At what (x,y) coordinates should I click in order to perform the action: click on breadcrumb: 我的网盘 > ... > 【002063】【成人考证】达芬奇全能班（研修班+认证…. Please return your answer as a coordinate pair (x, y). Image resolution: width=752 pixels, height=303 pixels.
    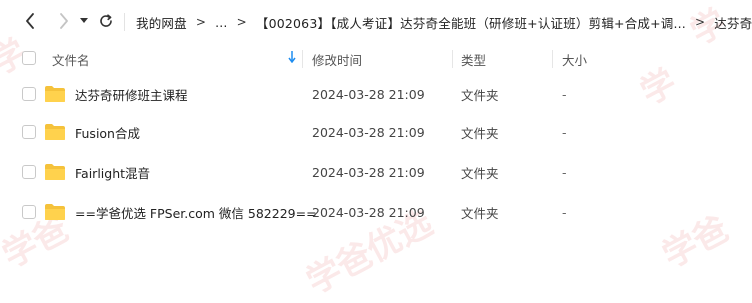
    Looking at the image, I should click on (444, 22).